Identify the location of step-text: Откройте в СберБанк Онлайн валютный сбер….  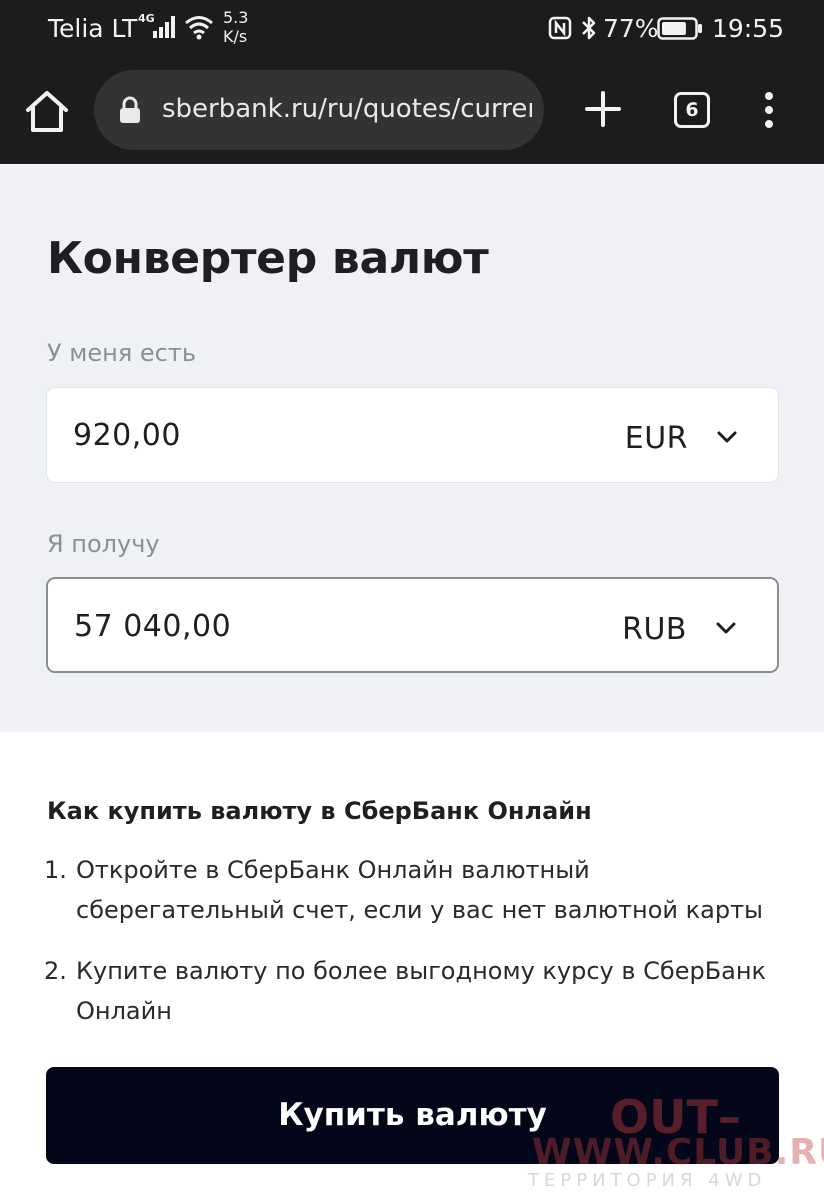
(419, 890).